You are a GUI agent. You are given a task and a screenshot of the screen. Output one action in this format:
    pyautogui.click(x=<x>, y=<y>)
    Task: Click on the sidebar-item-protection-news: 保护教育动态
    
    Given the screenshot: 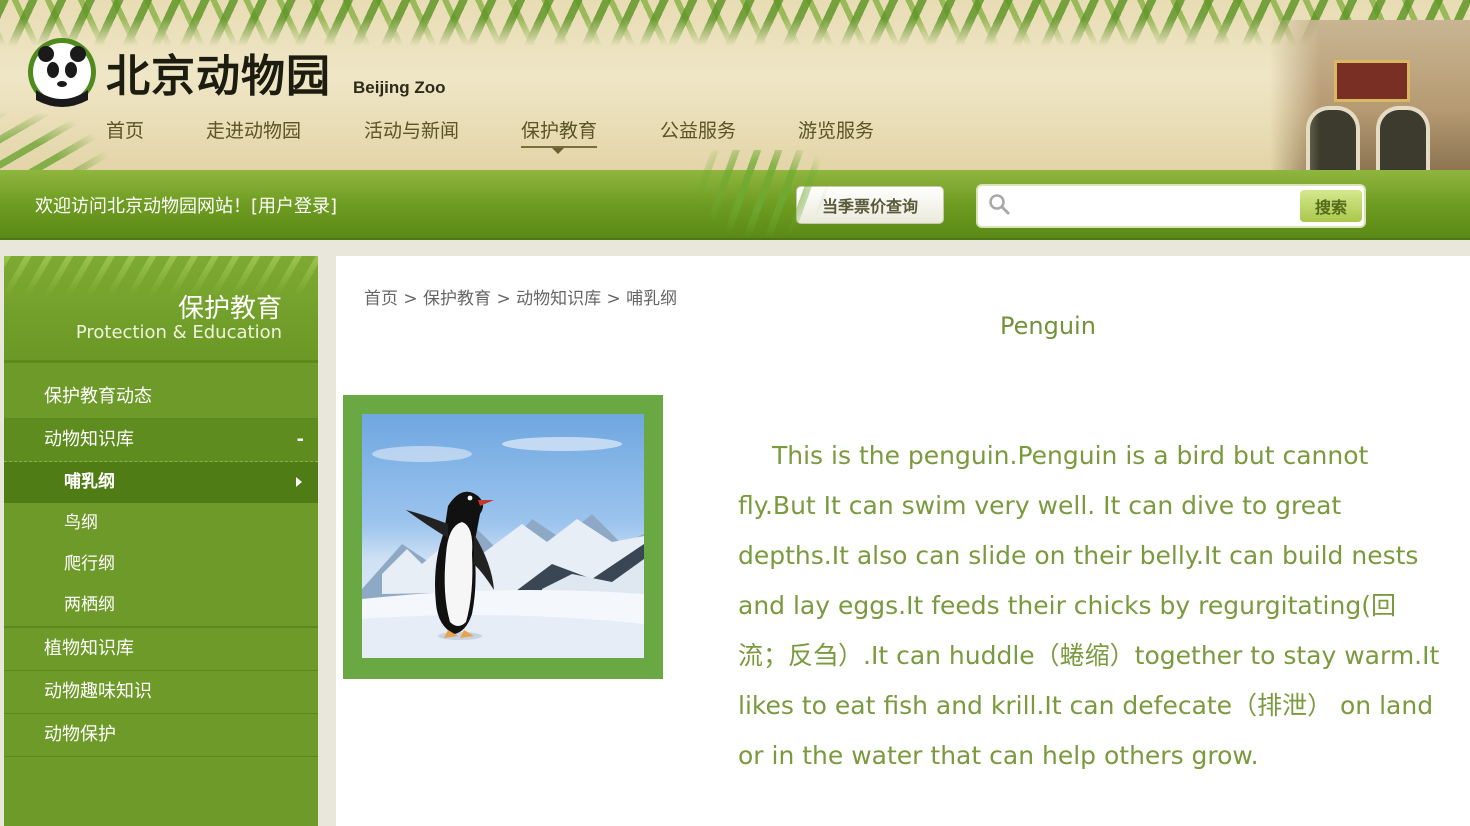 What is the action you would take?
    pyautogui.click(x=161, y=397)
    